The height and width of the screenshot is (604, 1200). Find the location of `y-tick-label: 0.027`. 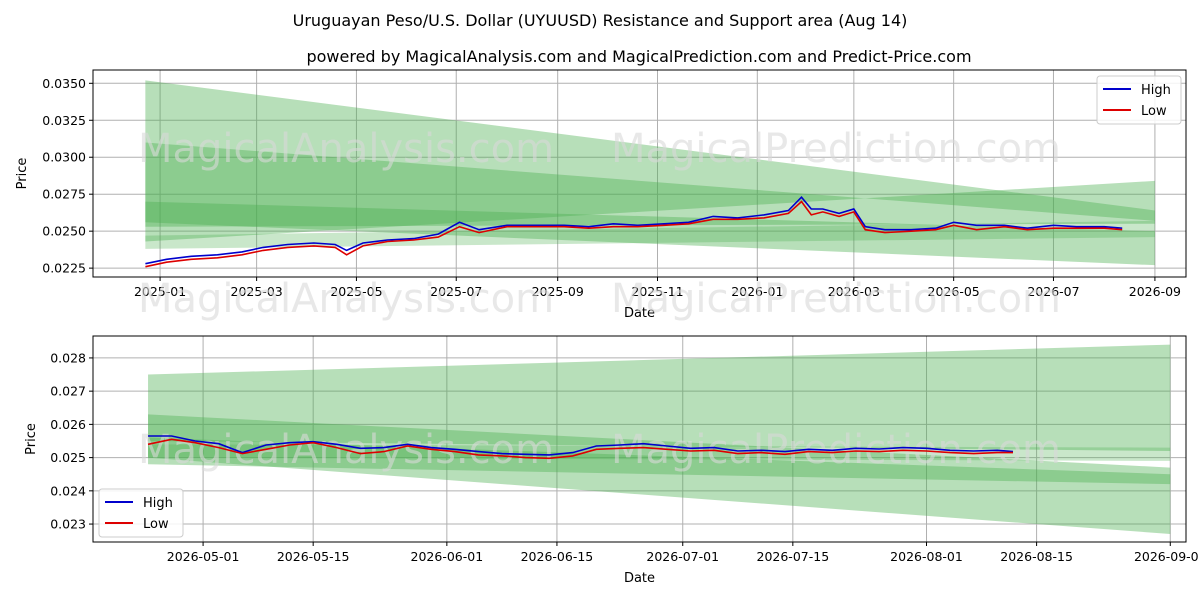

y-tick-label: 0.027 is located at coordinates (68, 391).